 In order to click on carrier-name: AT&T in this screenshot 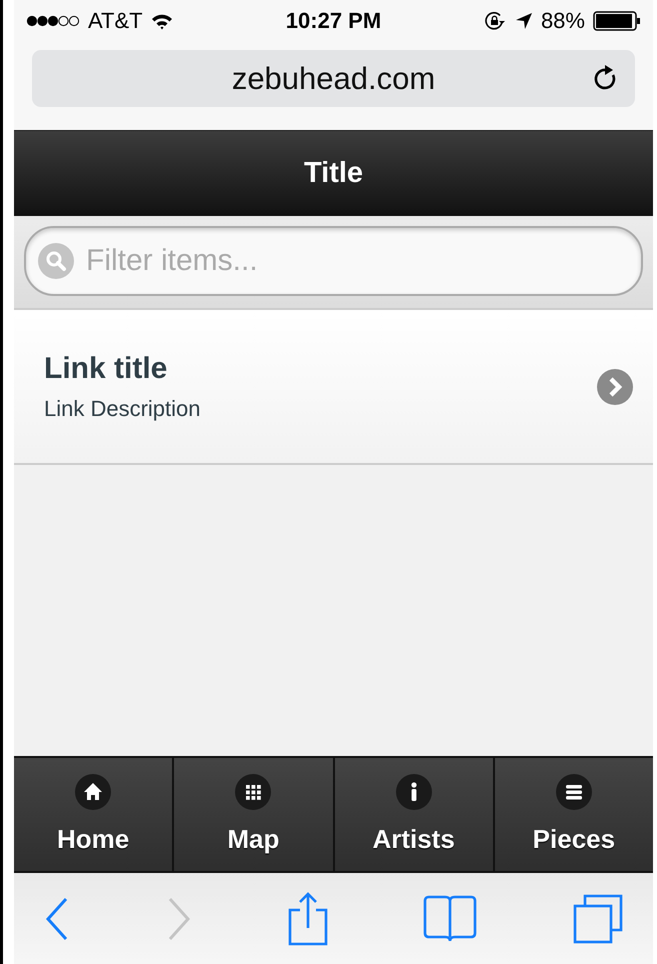, I will do `click(115, 21)`.